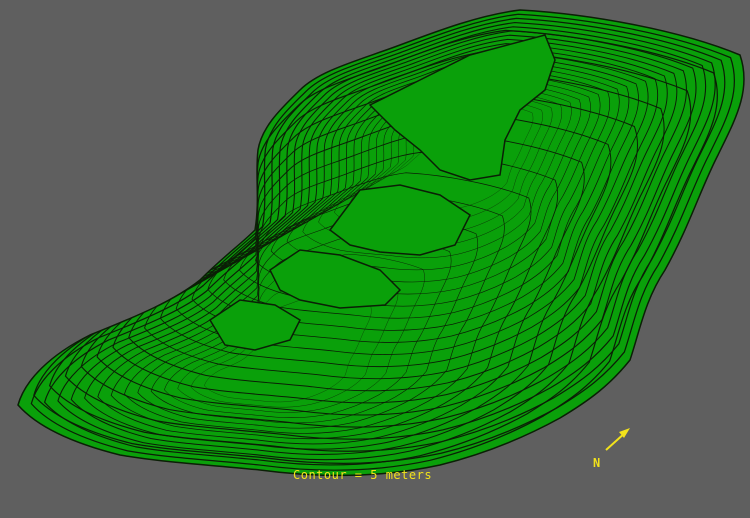 Image resolution: width=750 pixels, height=518 pixels. I want to click on north-arrow-icon, so click(617, 439).